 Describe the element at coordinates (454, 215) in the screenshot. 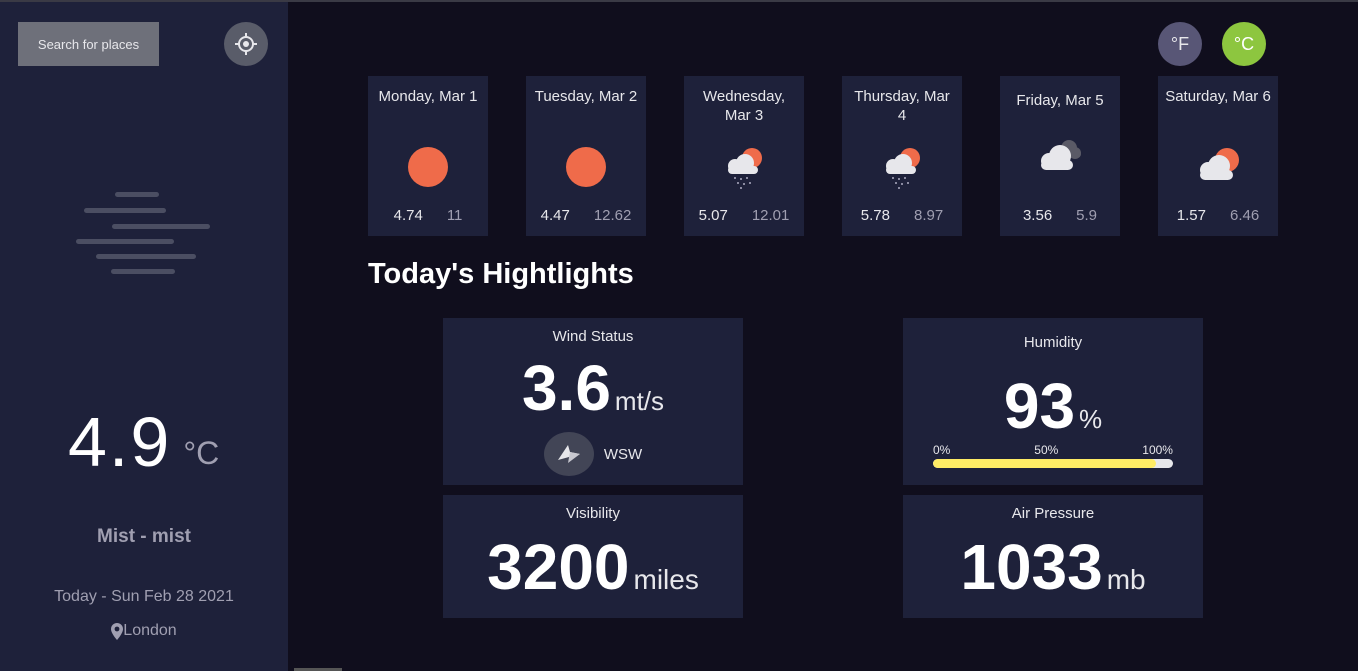

I see `forecast-high: 11` at that location.